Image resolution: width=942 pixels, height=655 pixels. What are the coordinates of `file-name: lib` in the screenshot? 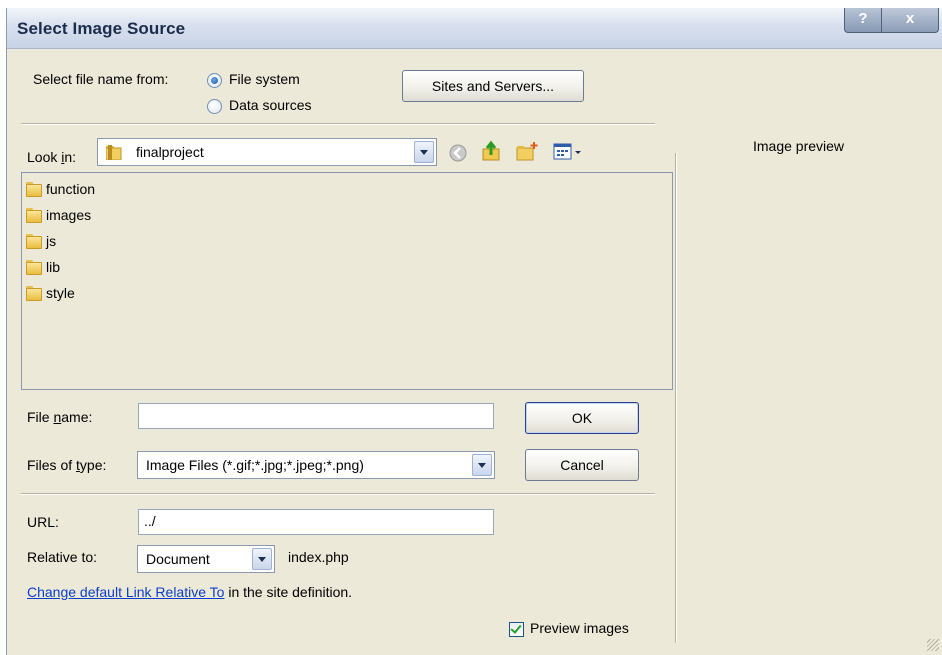 It's located at (53, 267).